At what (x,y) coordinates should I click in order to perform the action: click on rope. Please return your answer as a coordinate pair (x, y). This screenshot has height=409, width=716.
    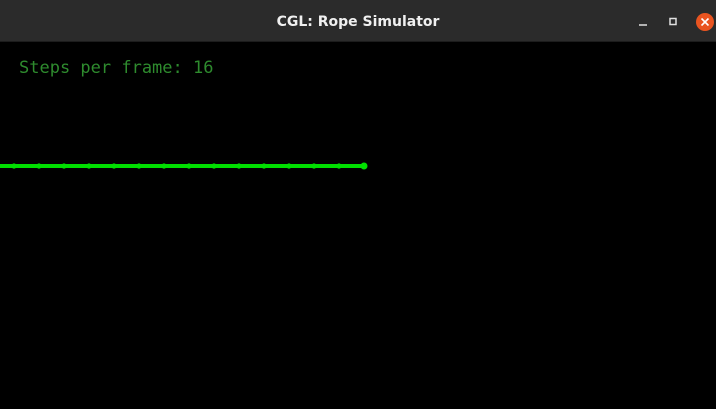
    Looking at the image, I should click on (184, 166).